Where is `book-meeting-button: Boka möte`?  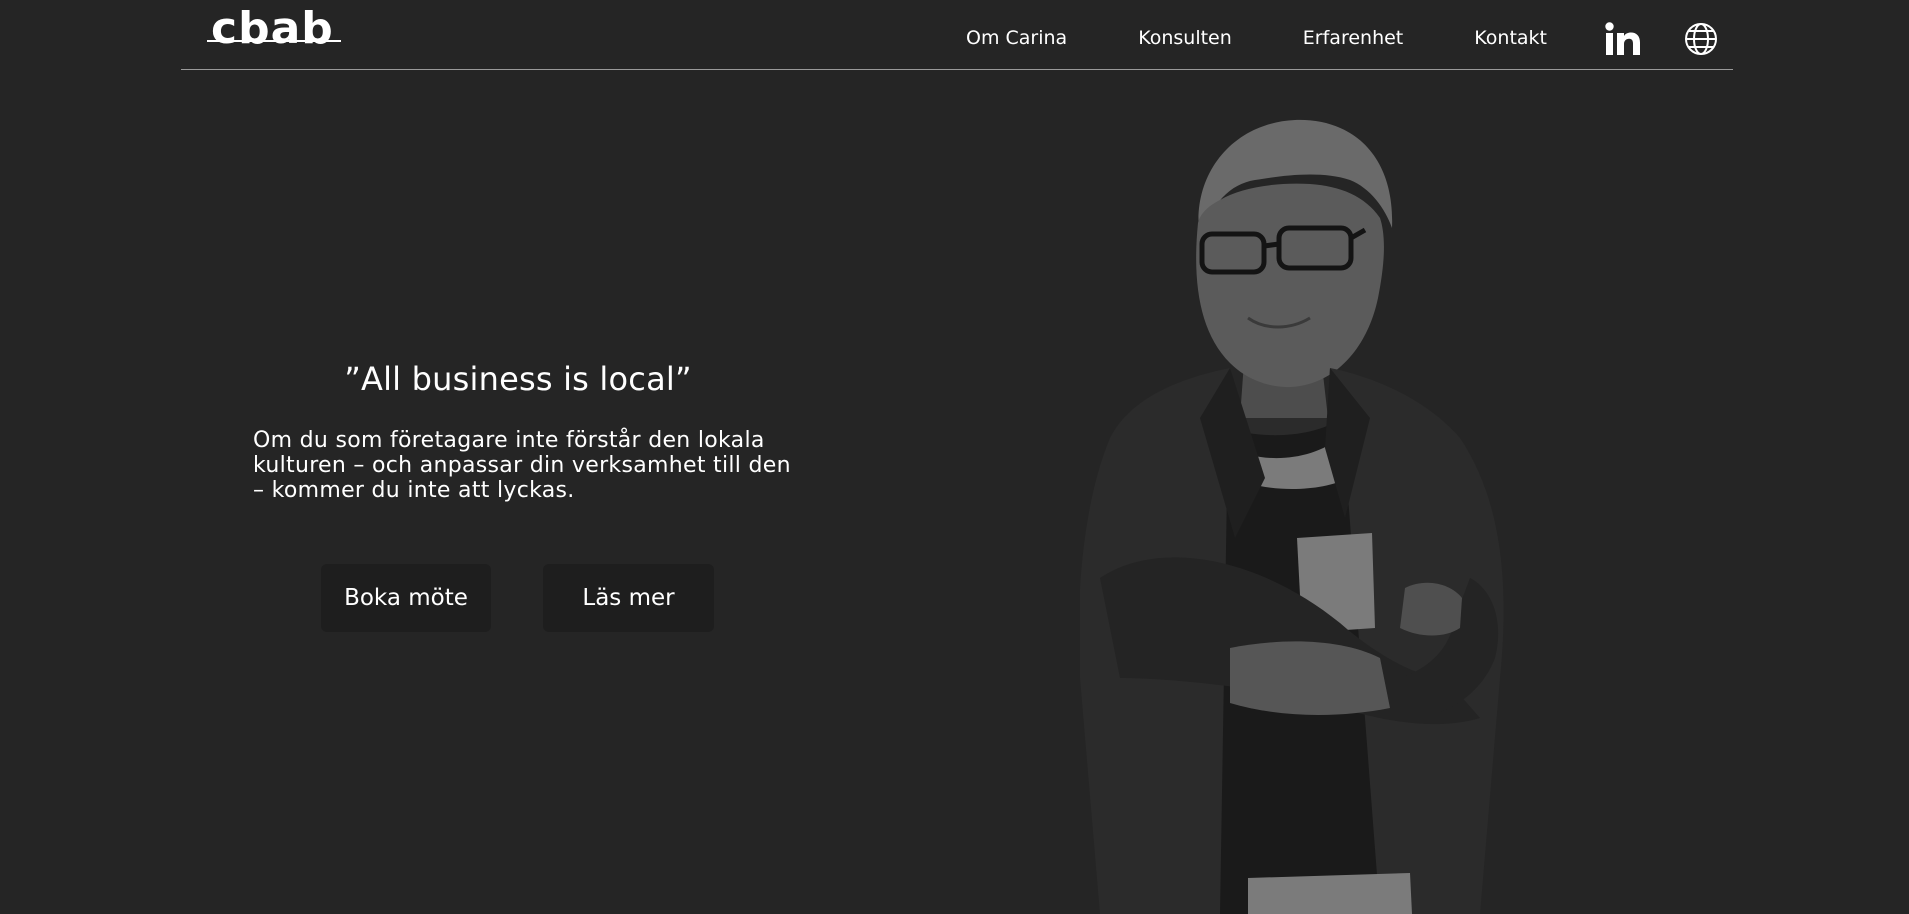 book-meeting-button: Boka möte is located at coordinates (406, 598).